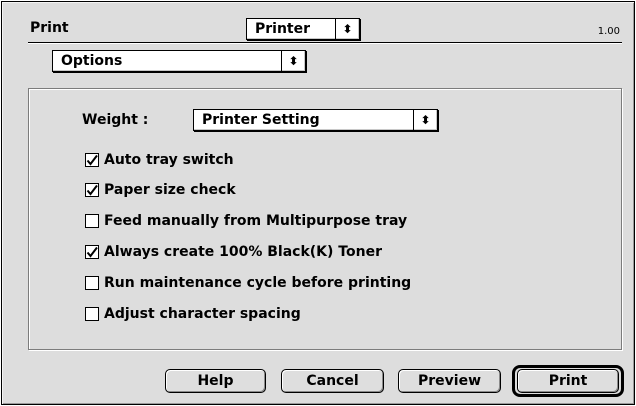 This screenshot has width=636, height=406. I want to click on printer-popup: Printer ⬍, so click(303, 29).